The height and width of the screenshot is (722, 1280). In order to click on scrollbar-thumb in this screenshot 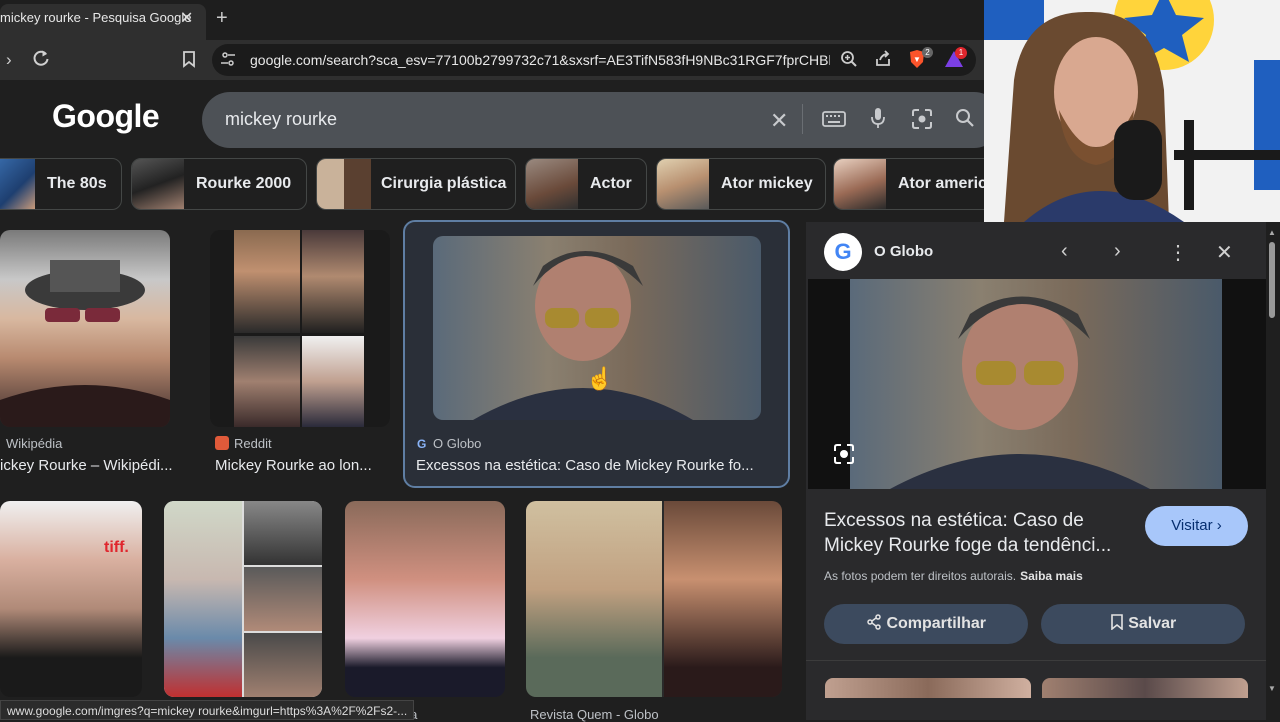, I will do `click(1272, 280)`.